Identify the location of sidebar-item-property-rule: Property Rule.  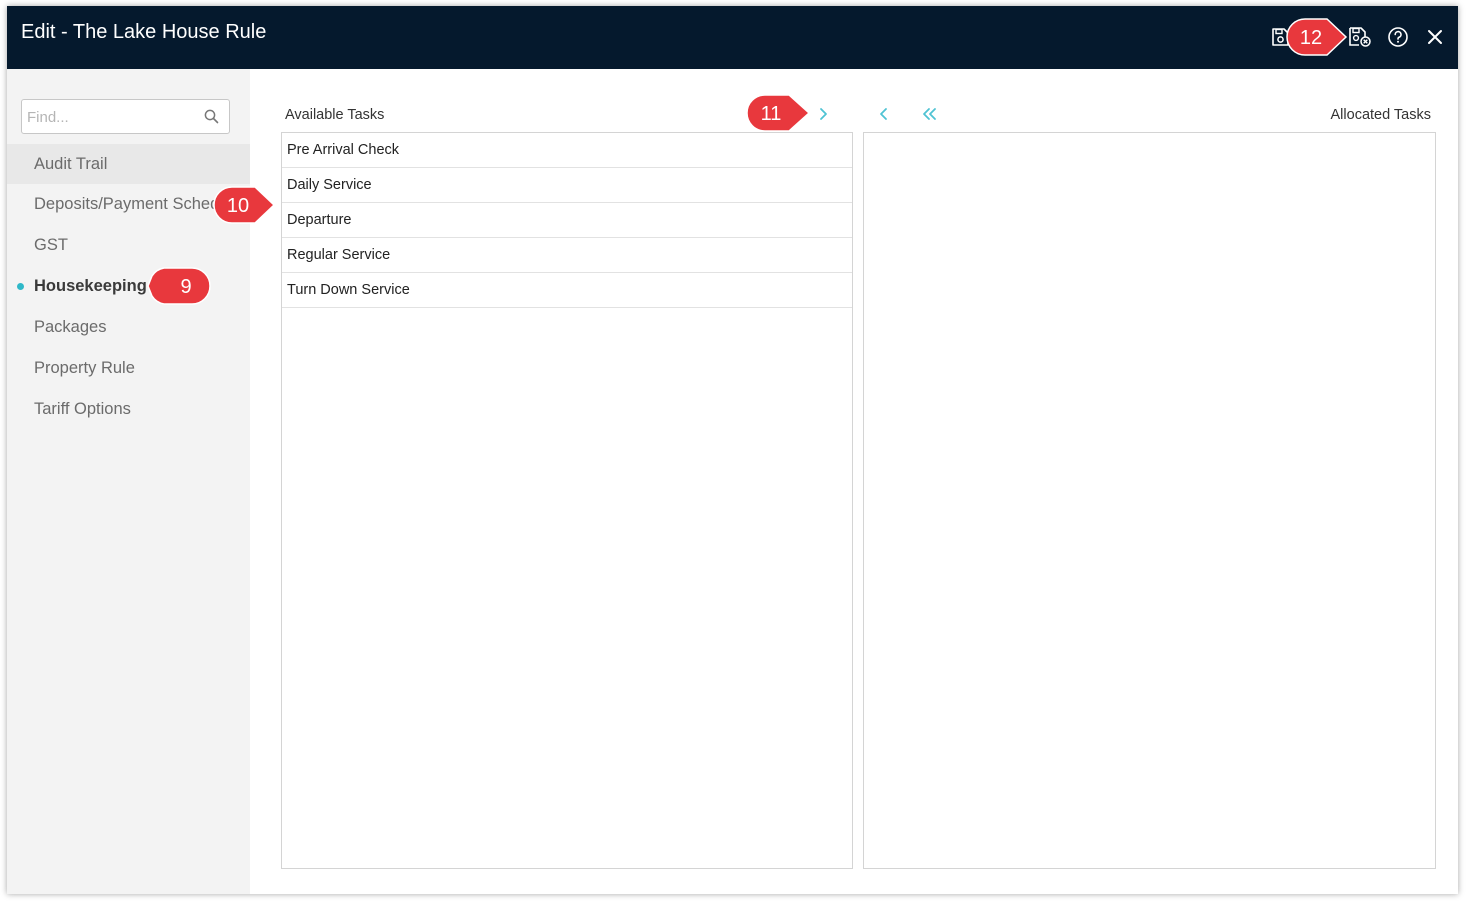
(128, 368).